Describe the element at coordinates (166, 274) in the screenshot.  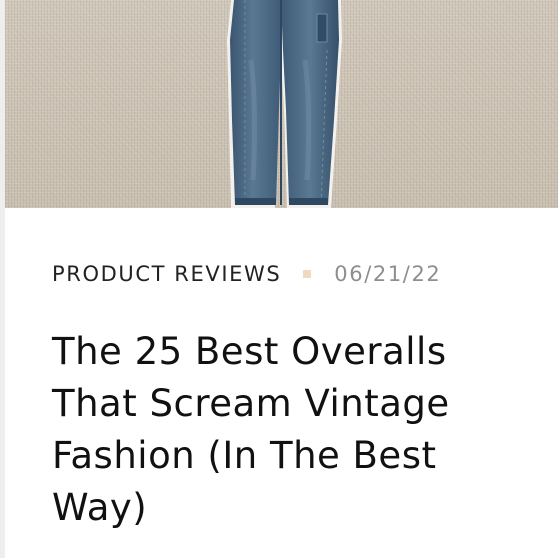
I see `category-link: PRODUCT REVIEWS` at that location.